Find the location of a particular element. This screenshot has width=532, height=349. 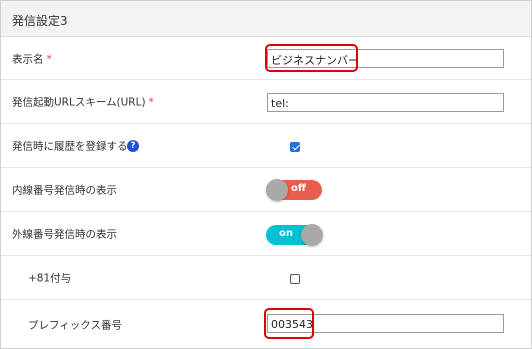

panel-title: 発信設定3 is located at coordinates (40, 21).